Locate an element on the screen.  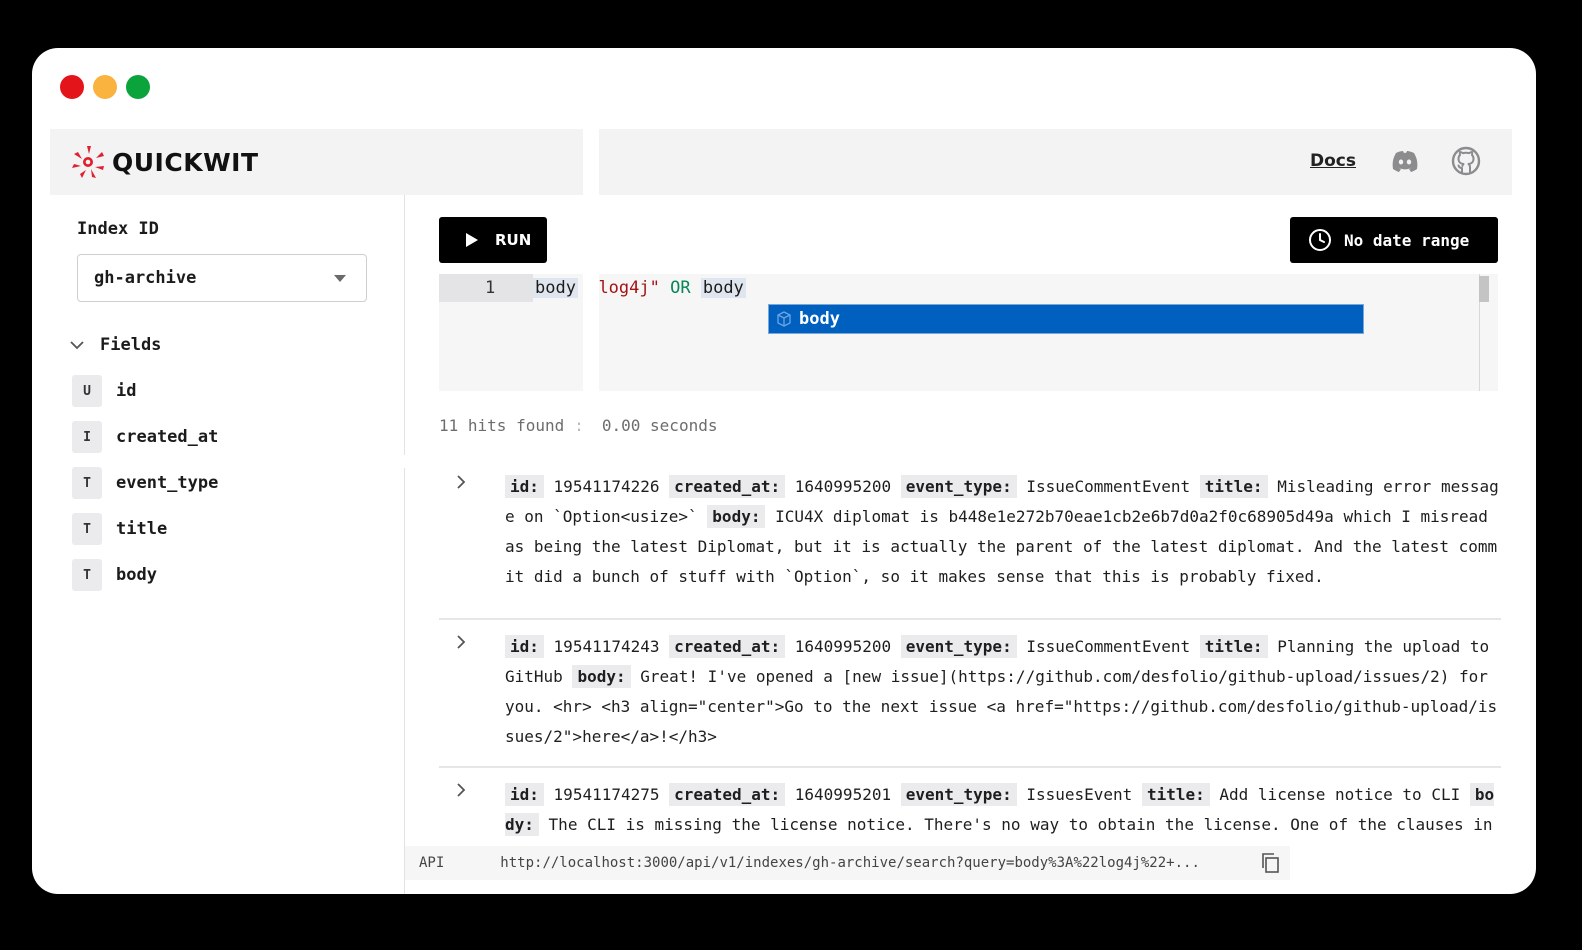
field-value: 1640995201 is located at coordinates (843, 794).